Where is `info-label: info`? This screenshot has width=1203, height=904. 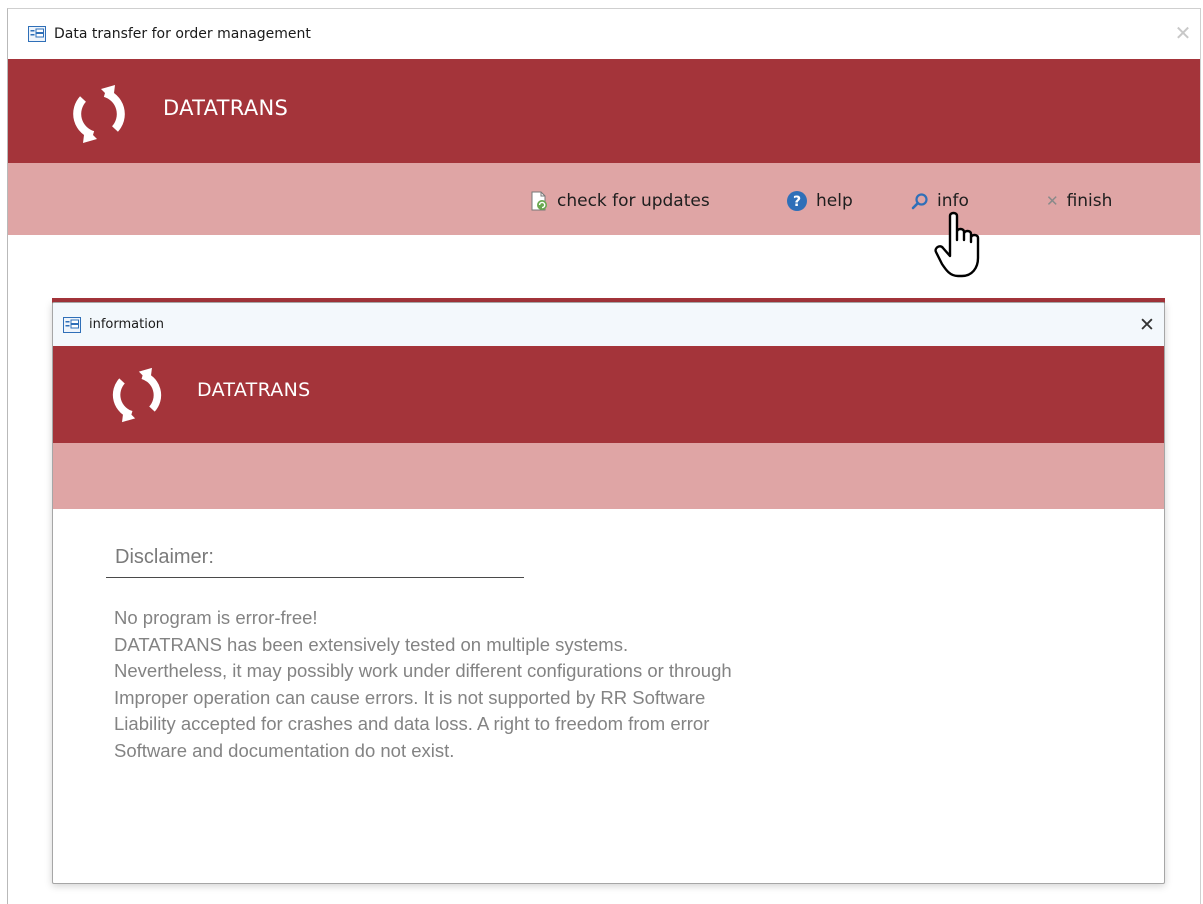
info-label: info is located at coordinates (953, 201).